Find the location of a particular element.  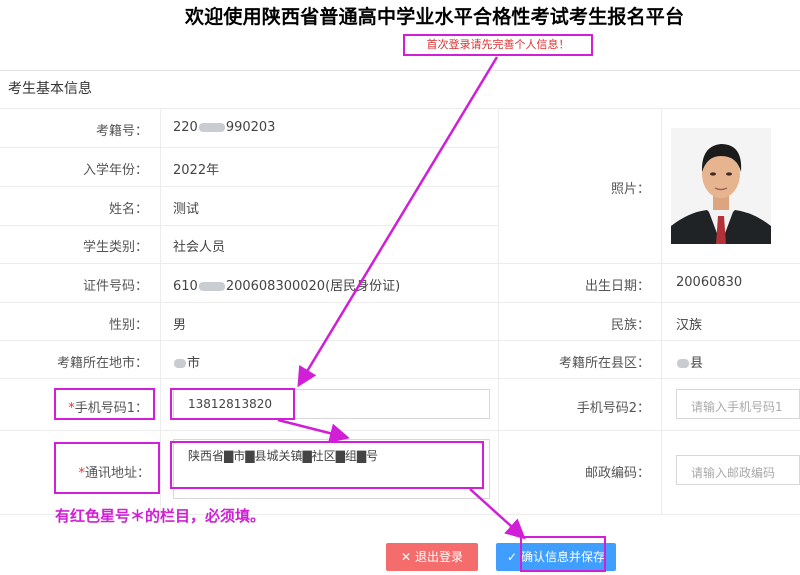

arrow-to-address is located at coordinates (313, 431).